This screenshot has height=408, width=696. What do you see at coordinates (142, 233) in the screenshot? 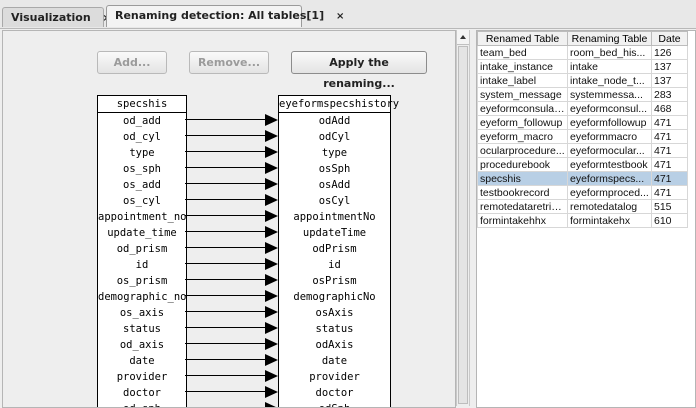
I see `source-column: update_time` at bounding box center [142, 233].